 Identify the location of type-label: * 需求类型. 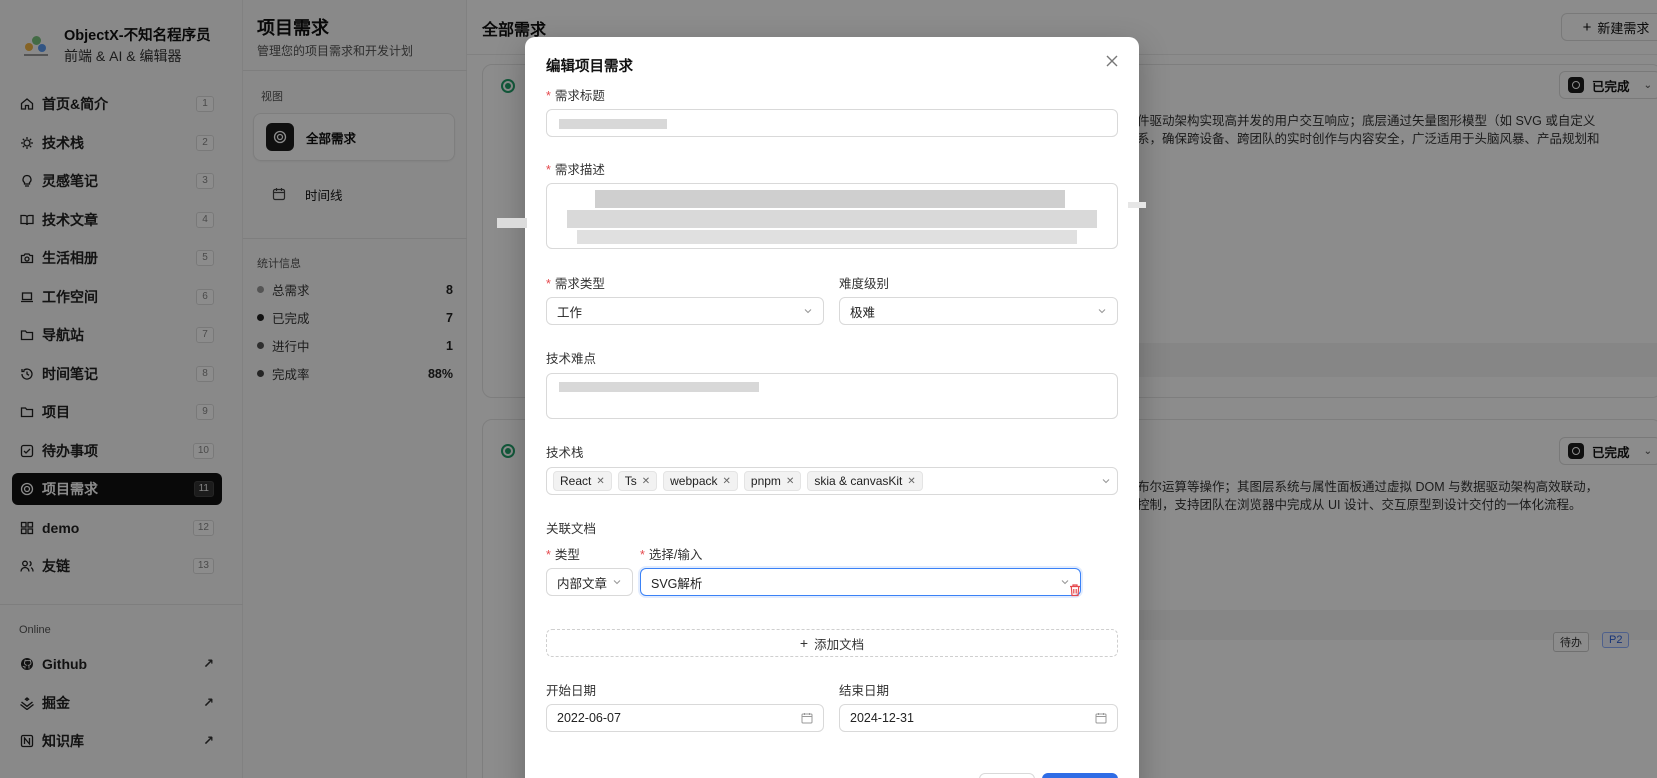
(575, 284).